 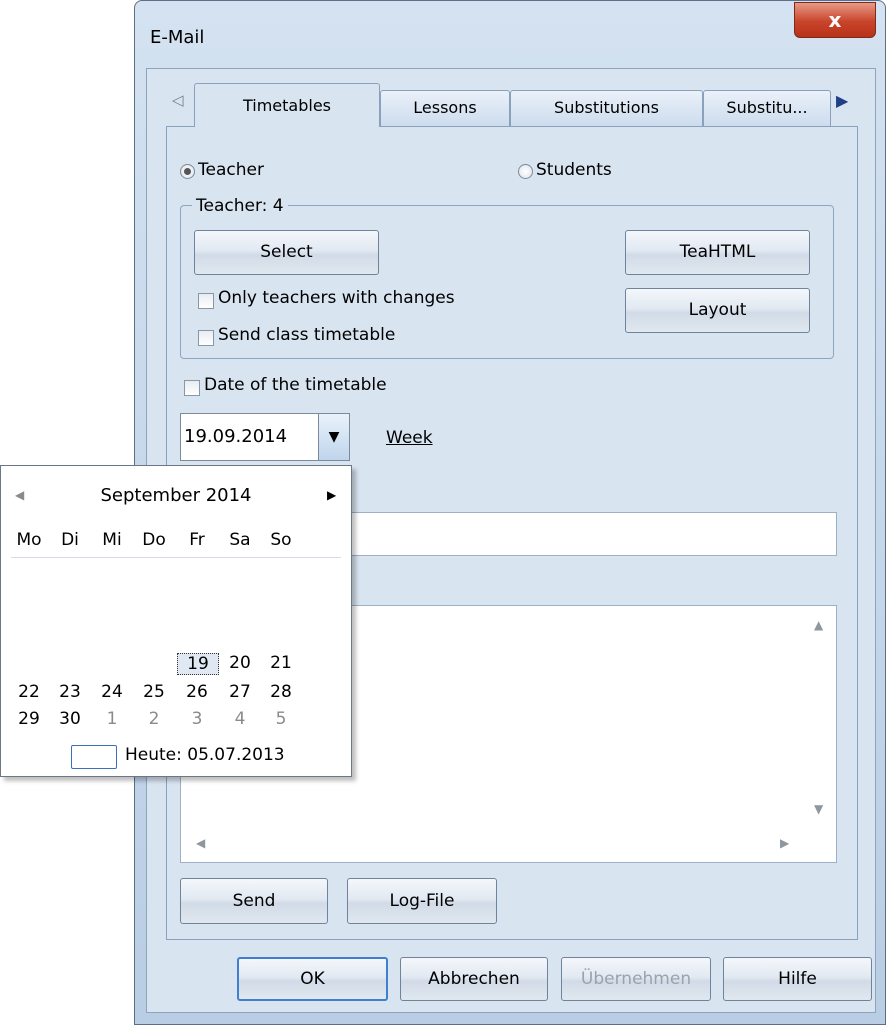 What do you see at coordinates (240, 206) in the screenshot?
I see `teacher-group-legend: Teacher: 4` at bounding box center [240, 206].